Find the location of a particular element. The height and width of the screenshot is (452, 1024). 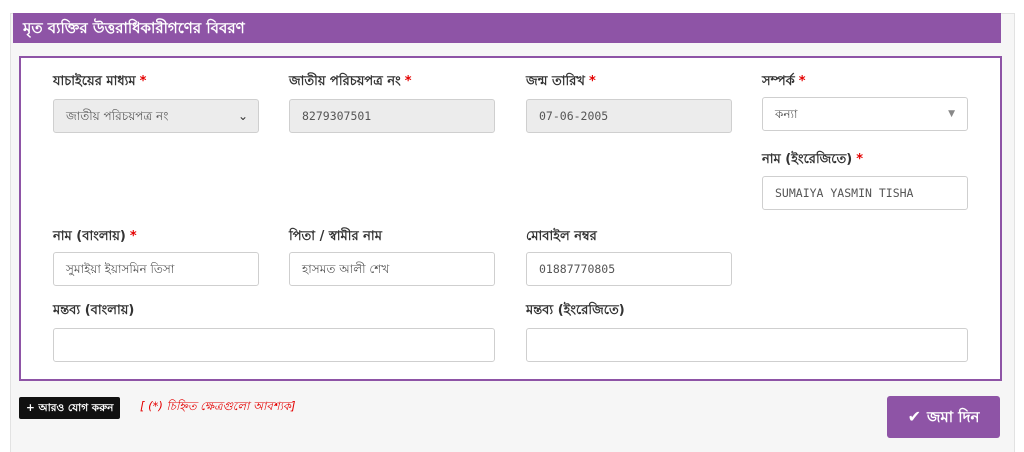

relation-label: সম্পর্ক * is located at coordinates (784, 81).